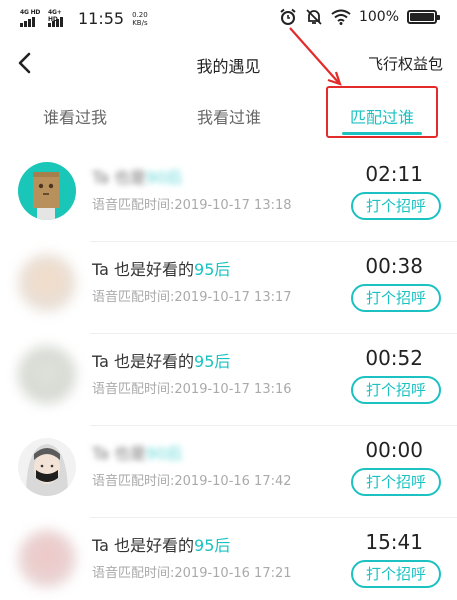 The height and width of the screenshot is (600, 457). What do you see at coordinates (59, 18) in the screenshot?
I see `signal-icon: 4G+ HD` at bounding box center [59, 18].